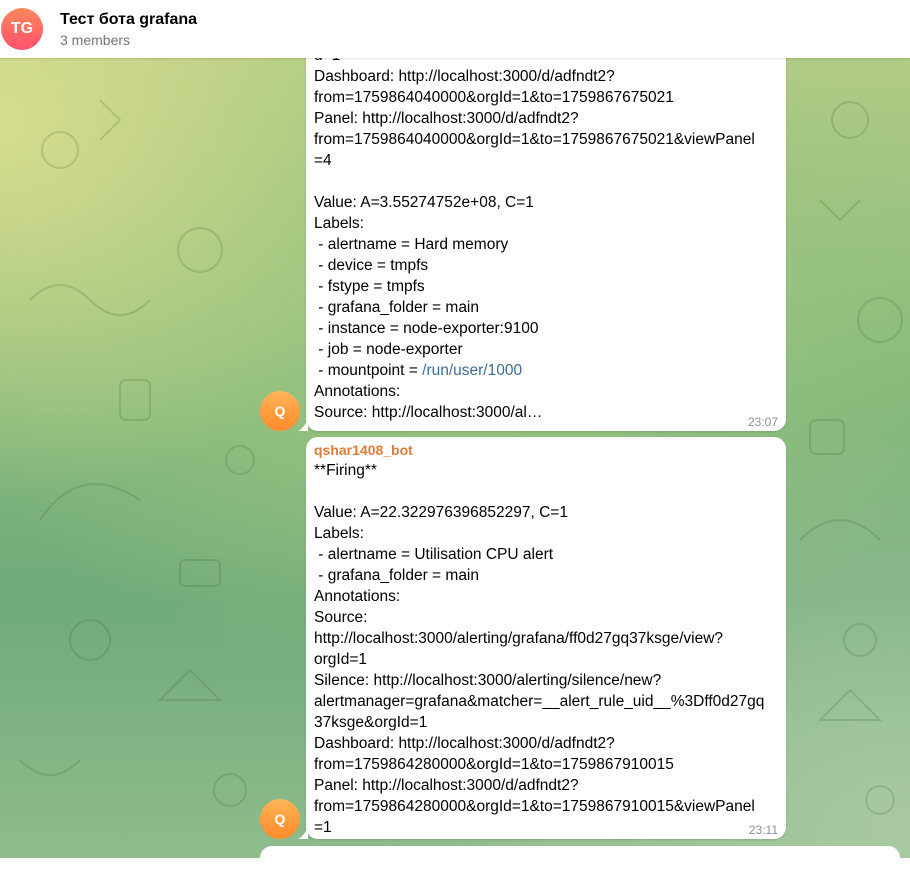  Describe the element at coordinates (371, 722) in the screenshot. I see `message-line: 37ksge&orgId=1` at that location.